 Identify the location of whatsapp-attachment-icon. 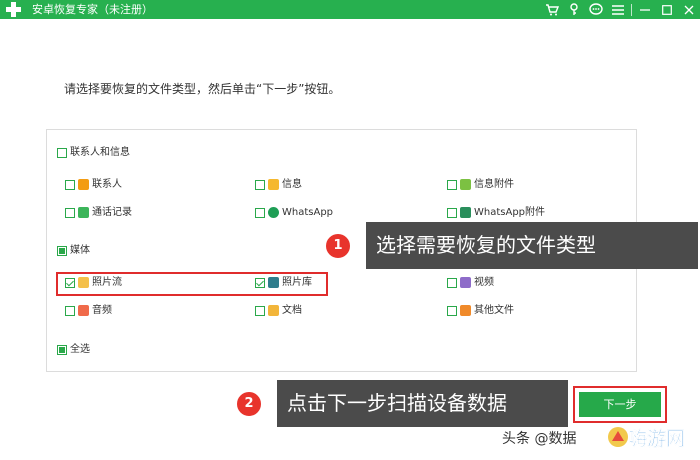
(465, 212).